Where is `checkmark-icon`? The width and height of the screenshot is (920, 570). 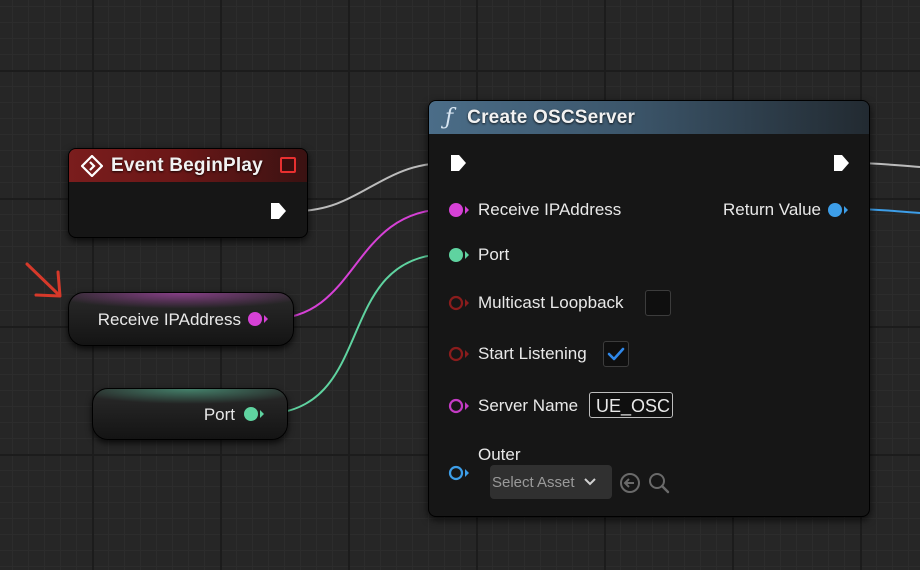
checkmark-icon is located at coordinates (616, 354).